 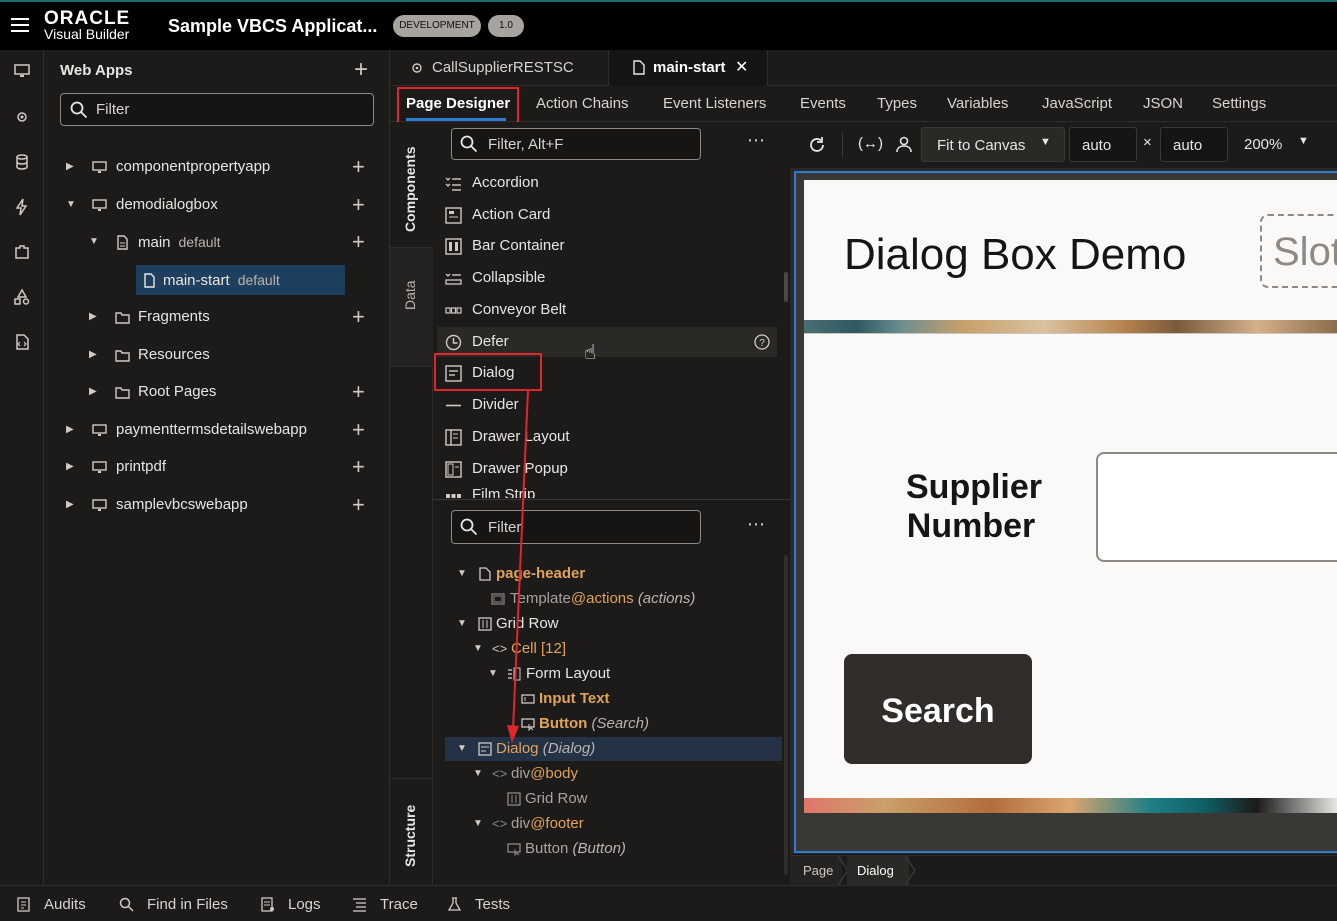 I want to click on web-apps-icon, so click(x=22, y=71).